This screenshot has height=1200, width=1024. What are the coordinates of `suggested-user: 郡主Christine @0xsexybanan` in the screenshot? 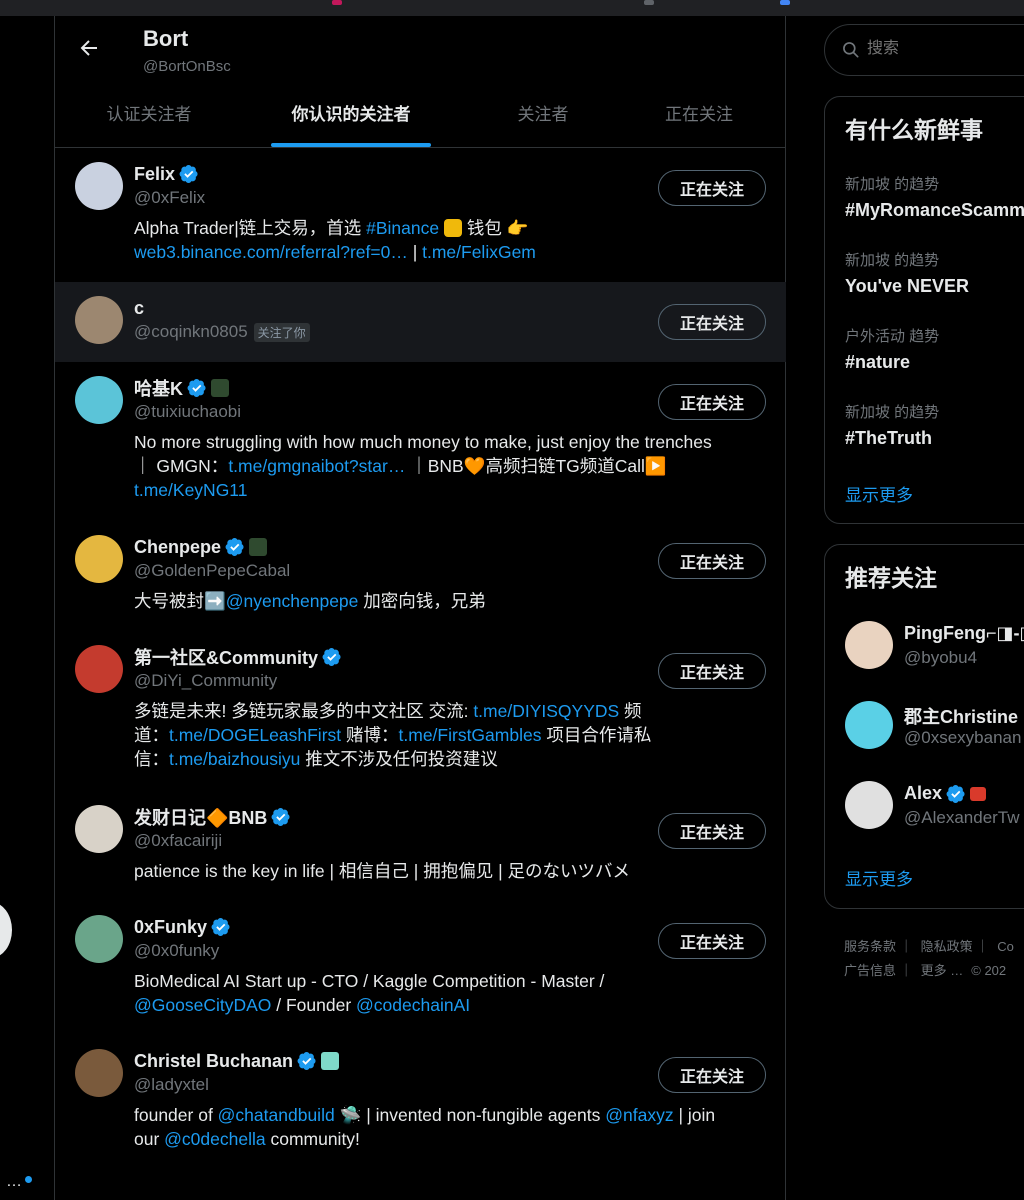 It's located at (934, 726).